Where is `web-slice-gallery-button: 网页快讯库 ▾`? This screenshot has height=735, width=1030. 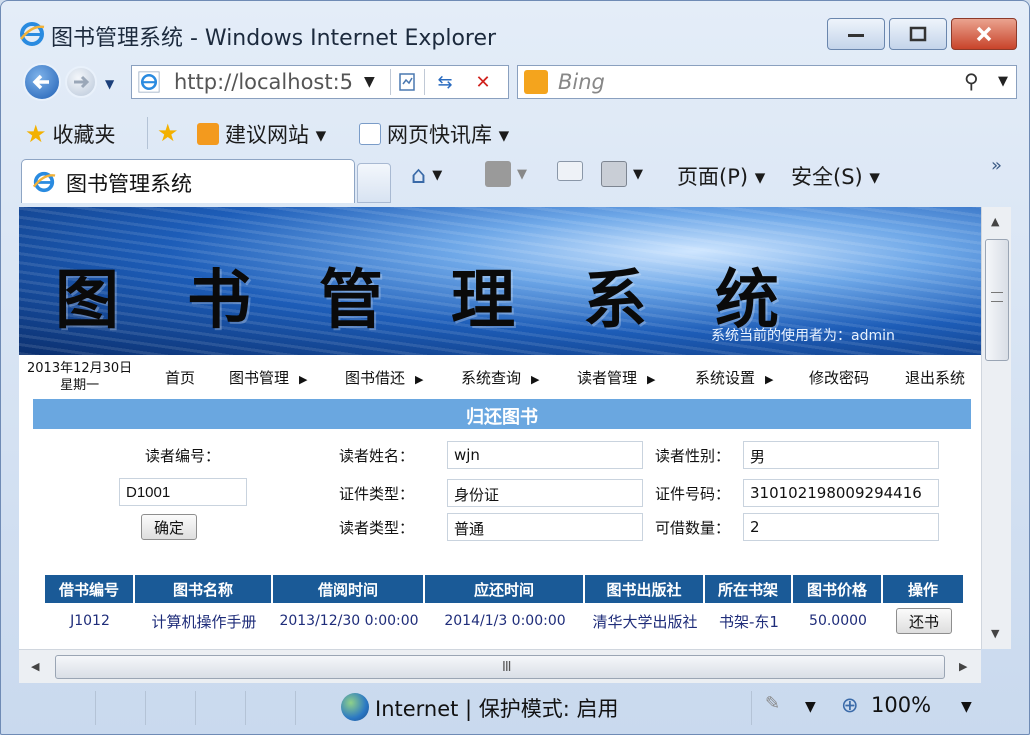 web-slice-gallery-button: 网页快讯库 ▾ is located at coordinates (434, 134).